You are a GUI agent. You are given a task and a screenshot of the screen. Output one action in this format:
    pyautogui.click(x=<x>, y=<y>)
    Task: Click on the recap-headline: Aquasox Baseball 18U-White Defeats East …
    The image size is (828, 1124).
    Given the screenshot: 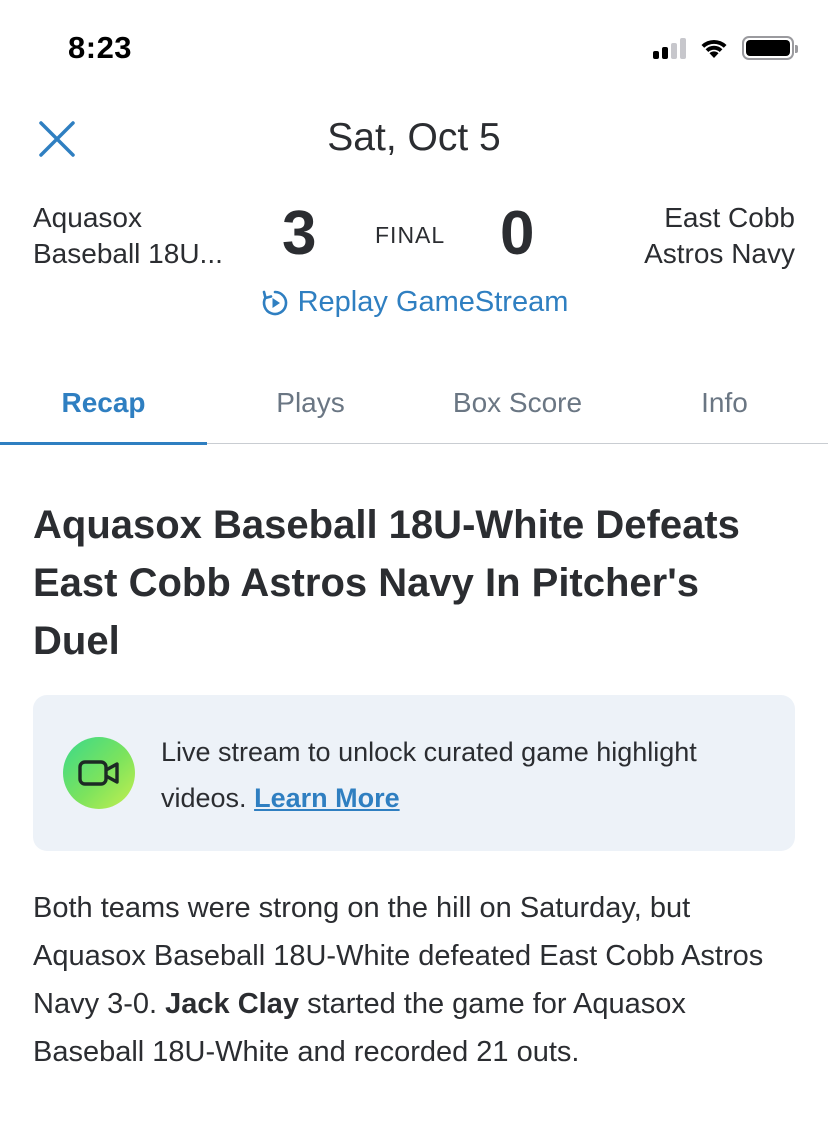 What is the action you would take?
    pyautogui.click(x=386, y=583)
    